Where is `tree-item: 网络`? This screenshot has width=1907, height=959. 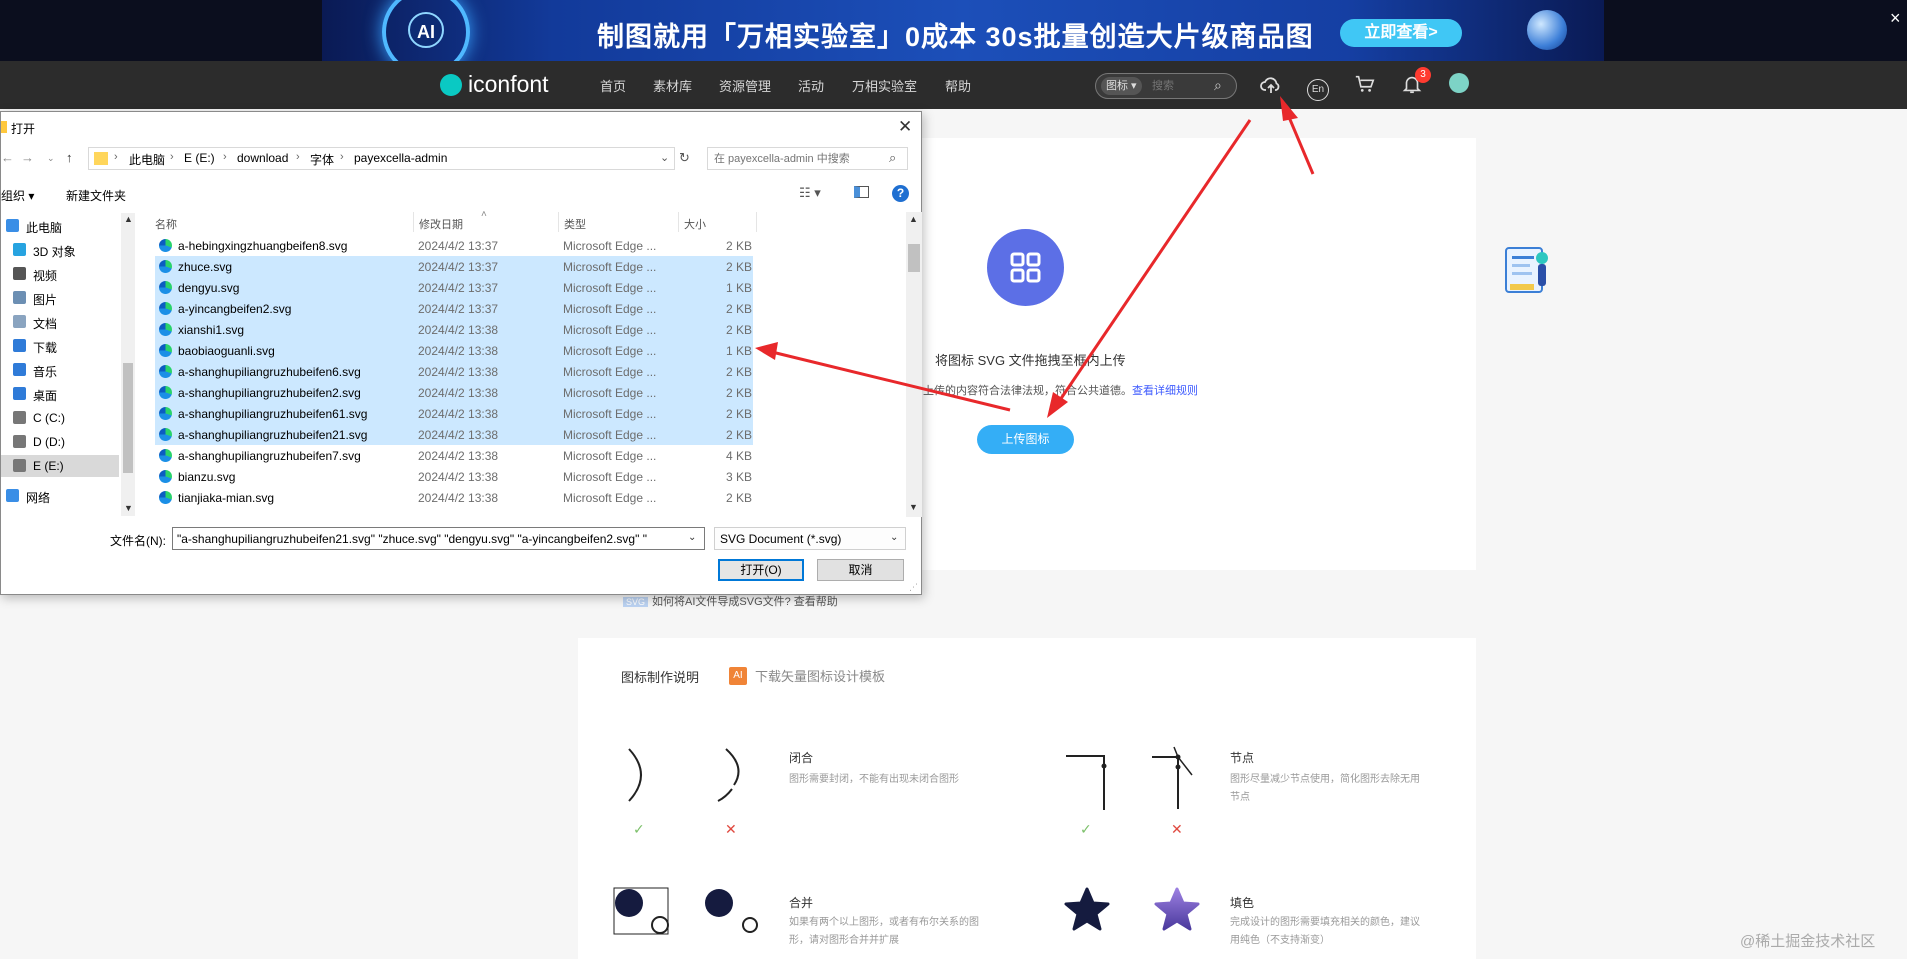 tree-item: 网络 is located at coordinates (60, 496).